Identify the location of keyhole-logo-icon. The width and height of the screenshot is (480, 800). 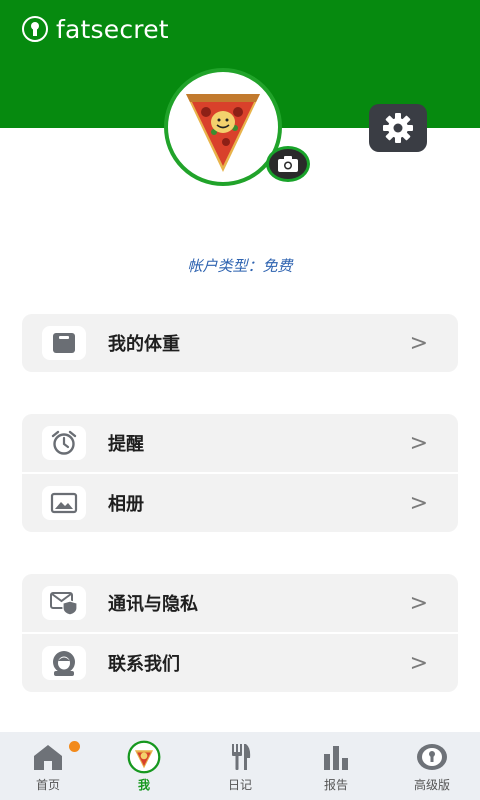
(35, 29).